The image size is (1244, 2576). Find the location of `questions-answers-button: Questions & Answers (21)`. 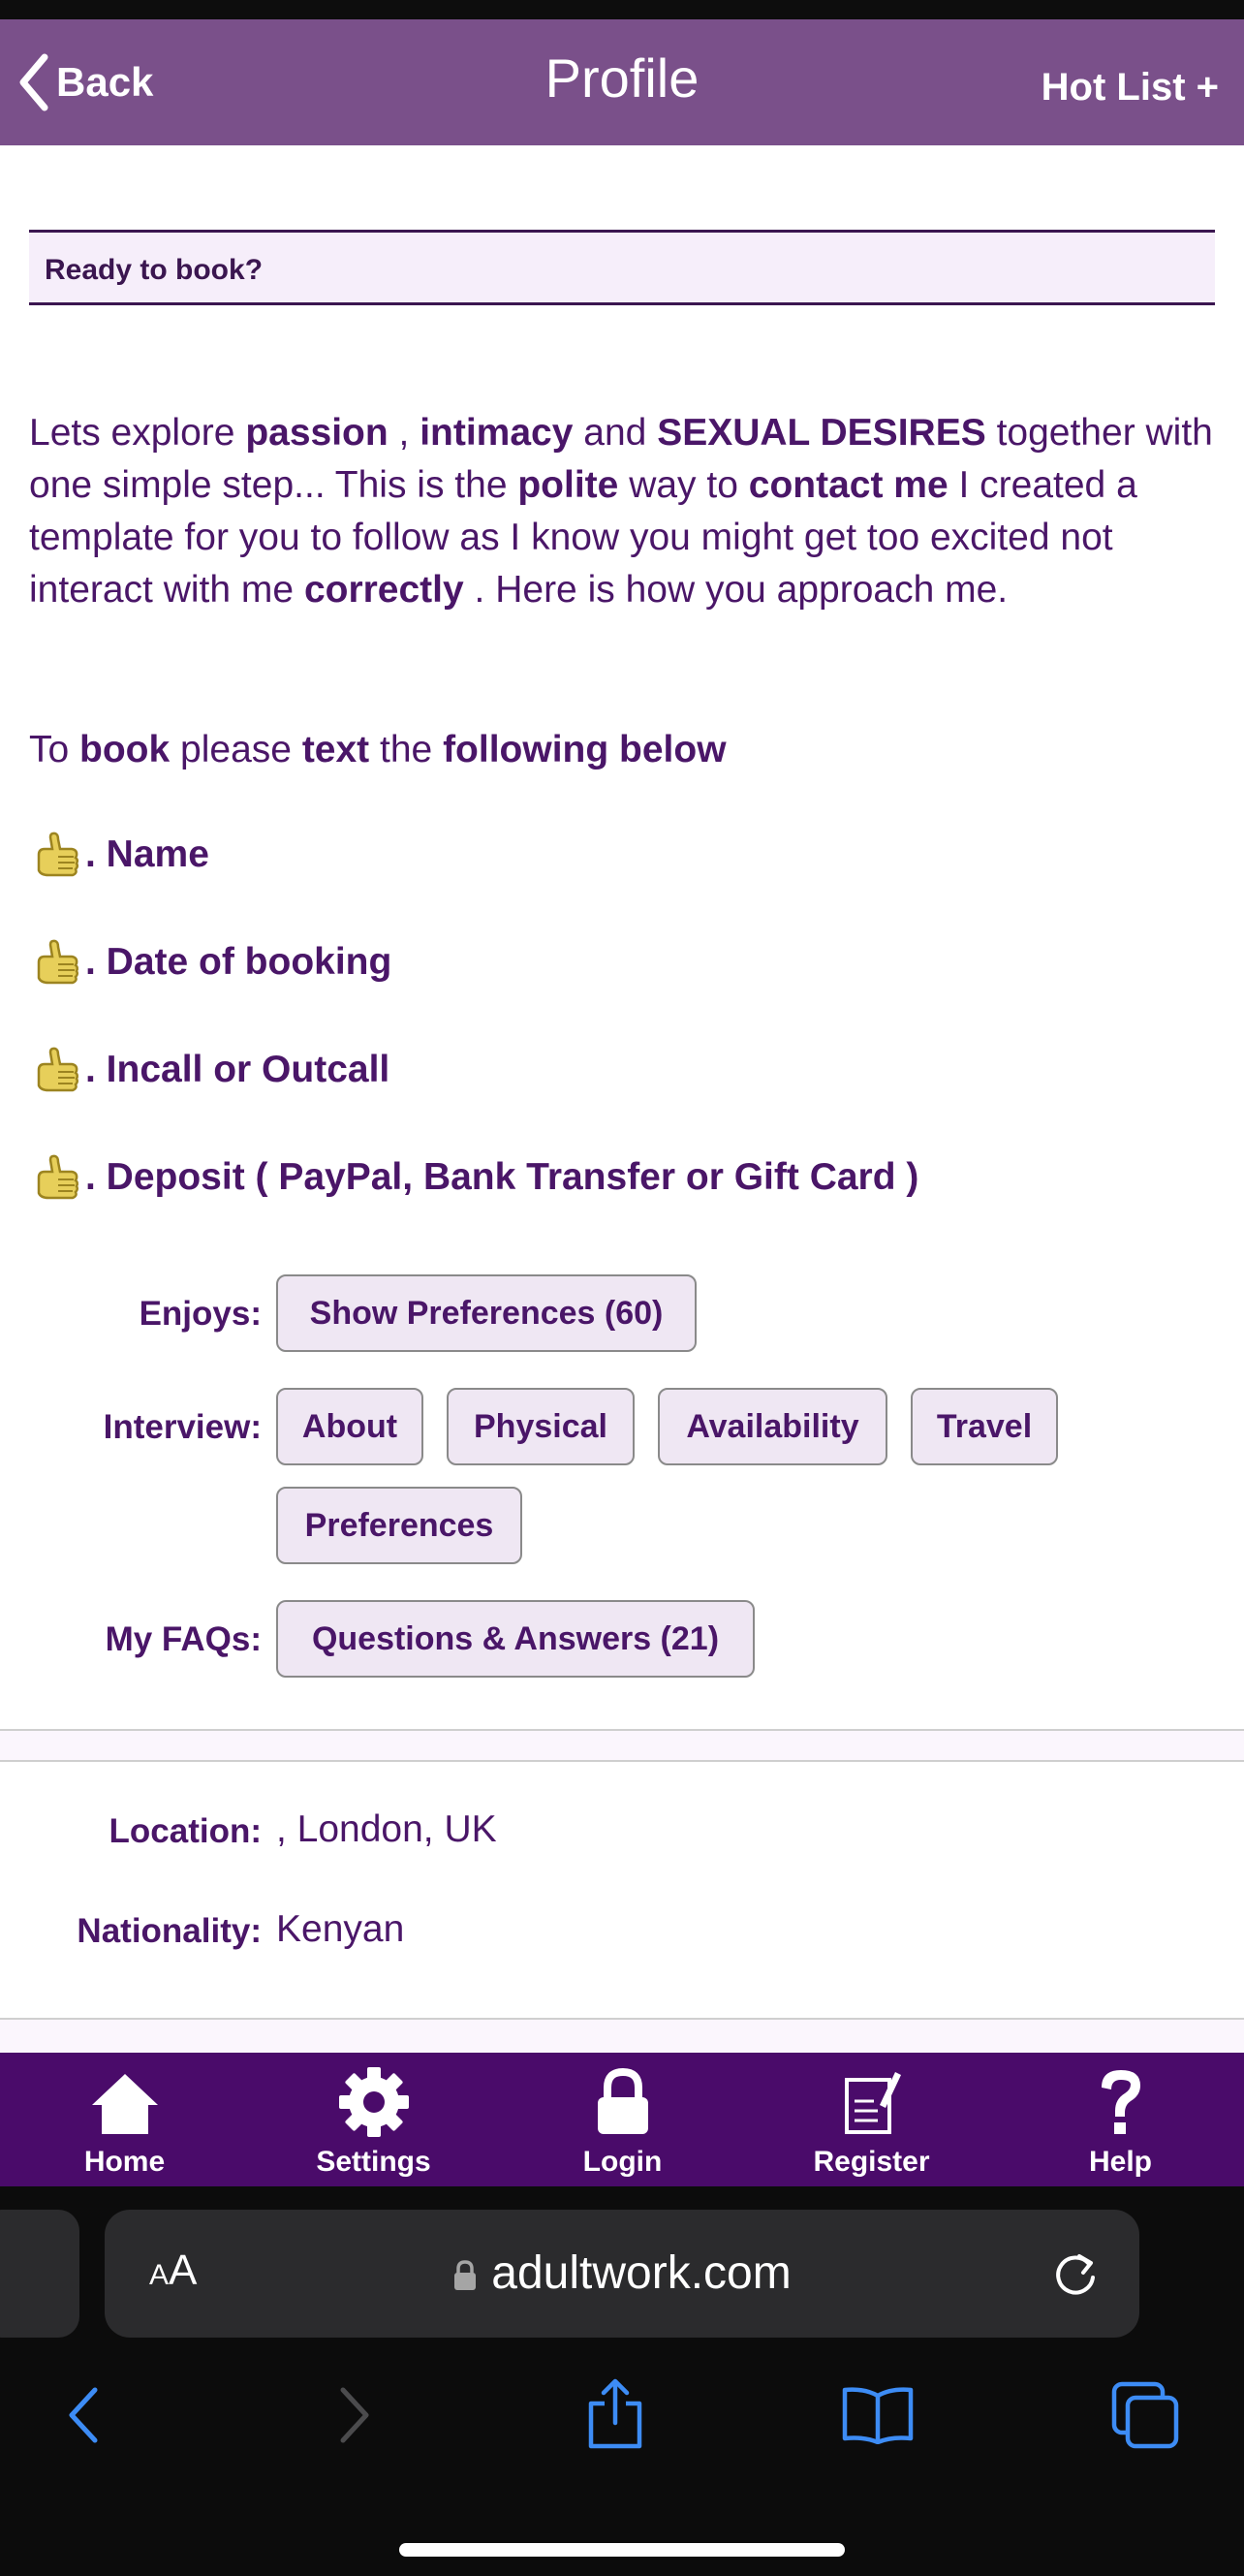

questions-answers-button: Questions & Answers (21) is located at coordinates (515, 1639).